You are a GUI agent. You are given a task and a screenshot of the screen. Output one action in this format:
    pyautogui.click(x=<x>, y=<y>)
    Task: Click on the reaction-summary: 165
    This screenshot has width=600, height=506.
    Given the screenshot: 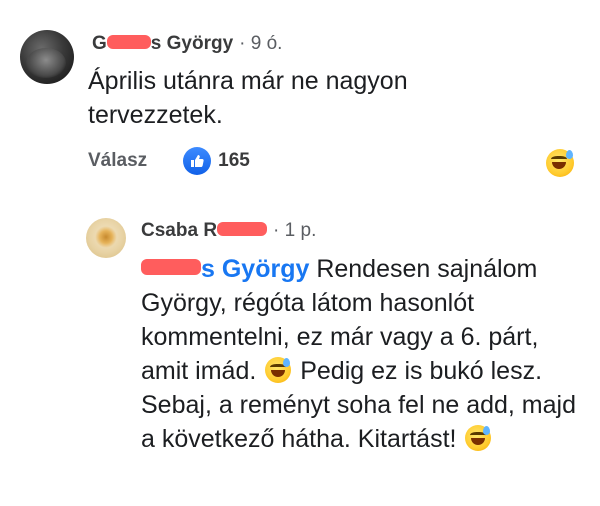 What is the action you would take?
    pyautogui.click(x=216, y=161)
    